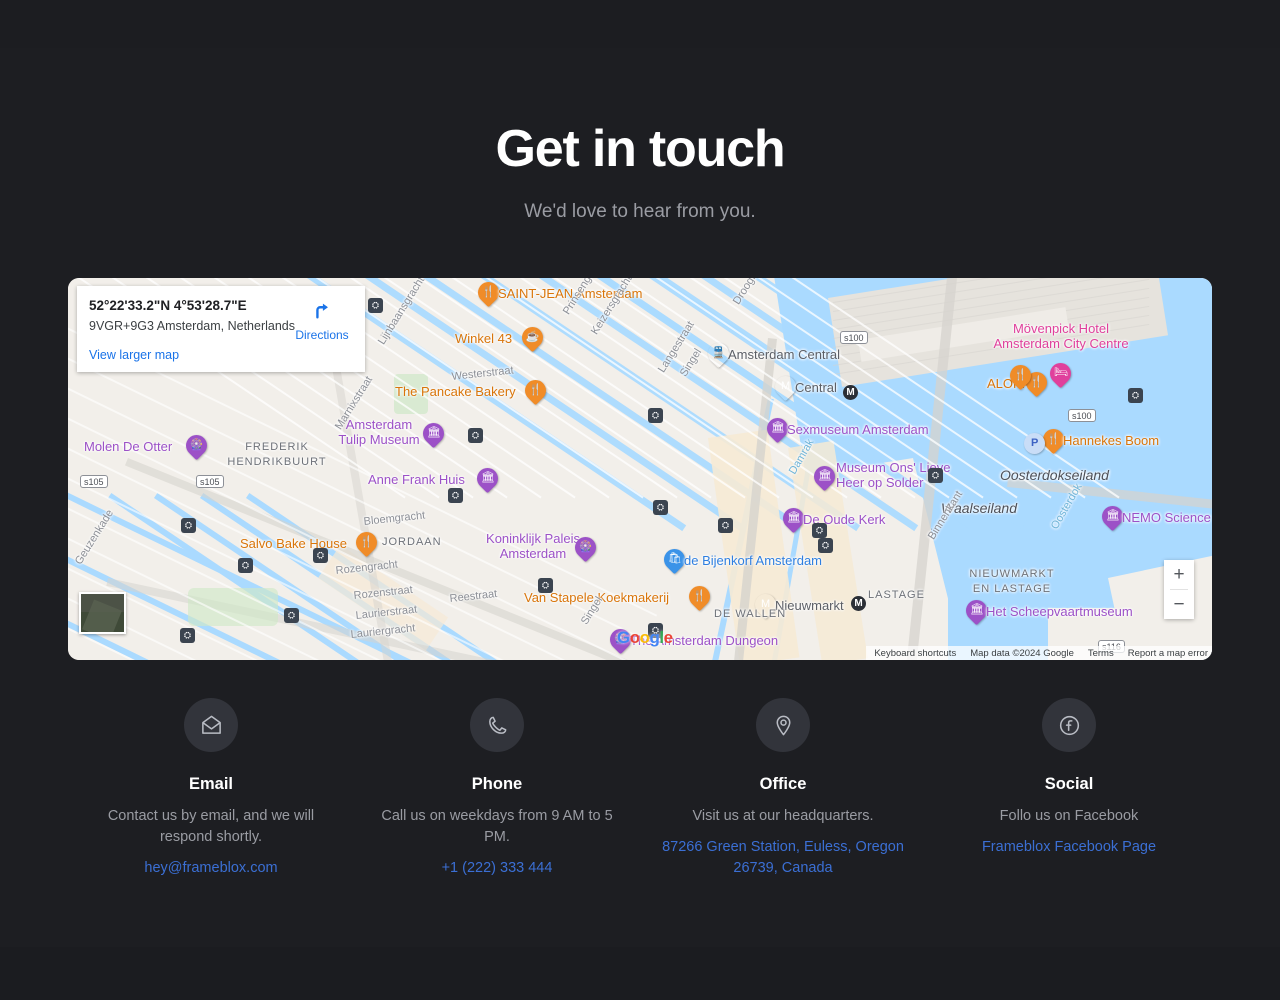 The width and height of the screenshot is (1280, 1000). I want to click on map-label: JORDAAN, so click(412, 542).